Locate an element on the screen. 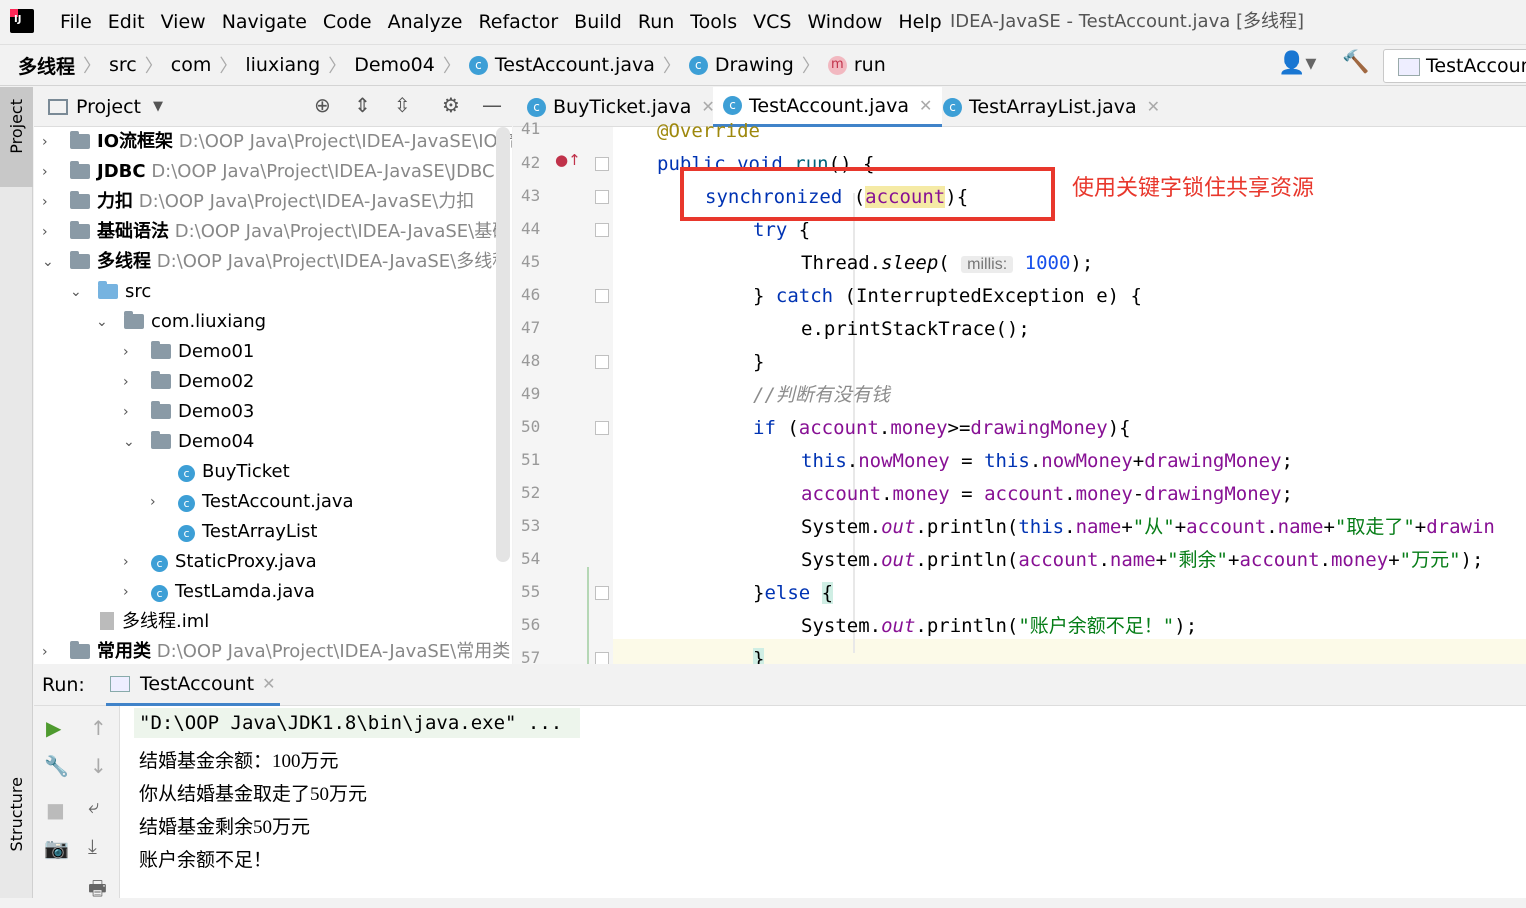 The image size is (1526, 908). menu-refactor: Refactor is located at coordinates (518, 22).